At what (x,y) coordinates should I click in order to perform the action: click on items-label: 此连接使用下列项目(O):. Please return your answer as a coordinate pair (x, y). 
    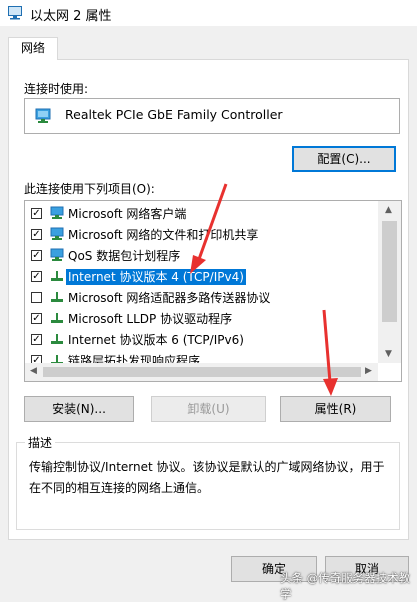
    Looking at the image, I should click on (89, 189).